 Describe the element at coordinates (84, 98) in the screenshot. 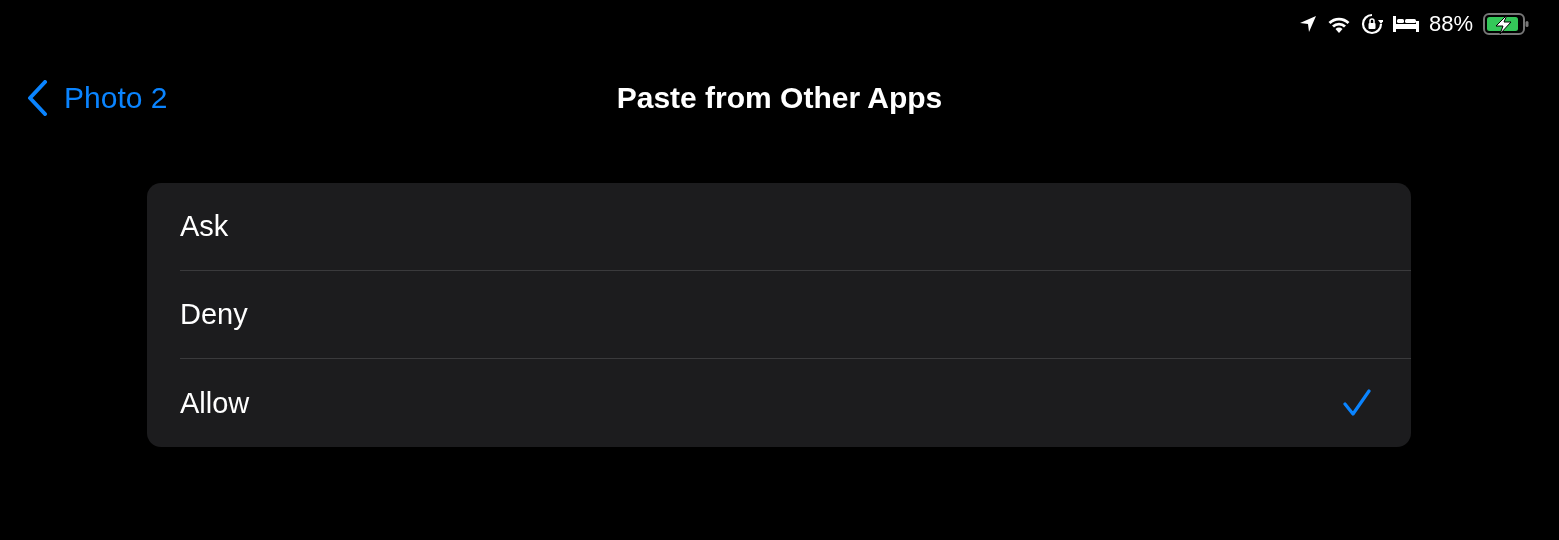

I see `back-button: Photo 2` at that location.